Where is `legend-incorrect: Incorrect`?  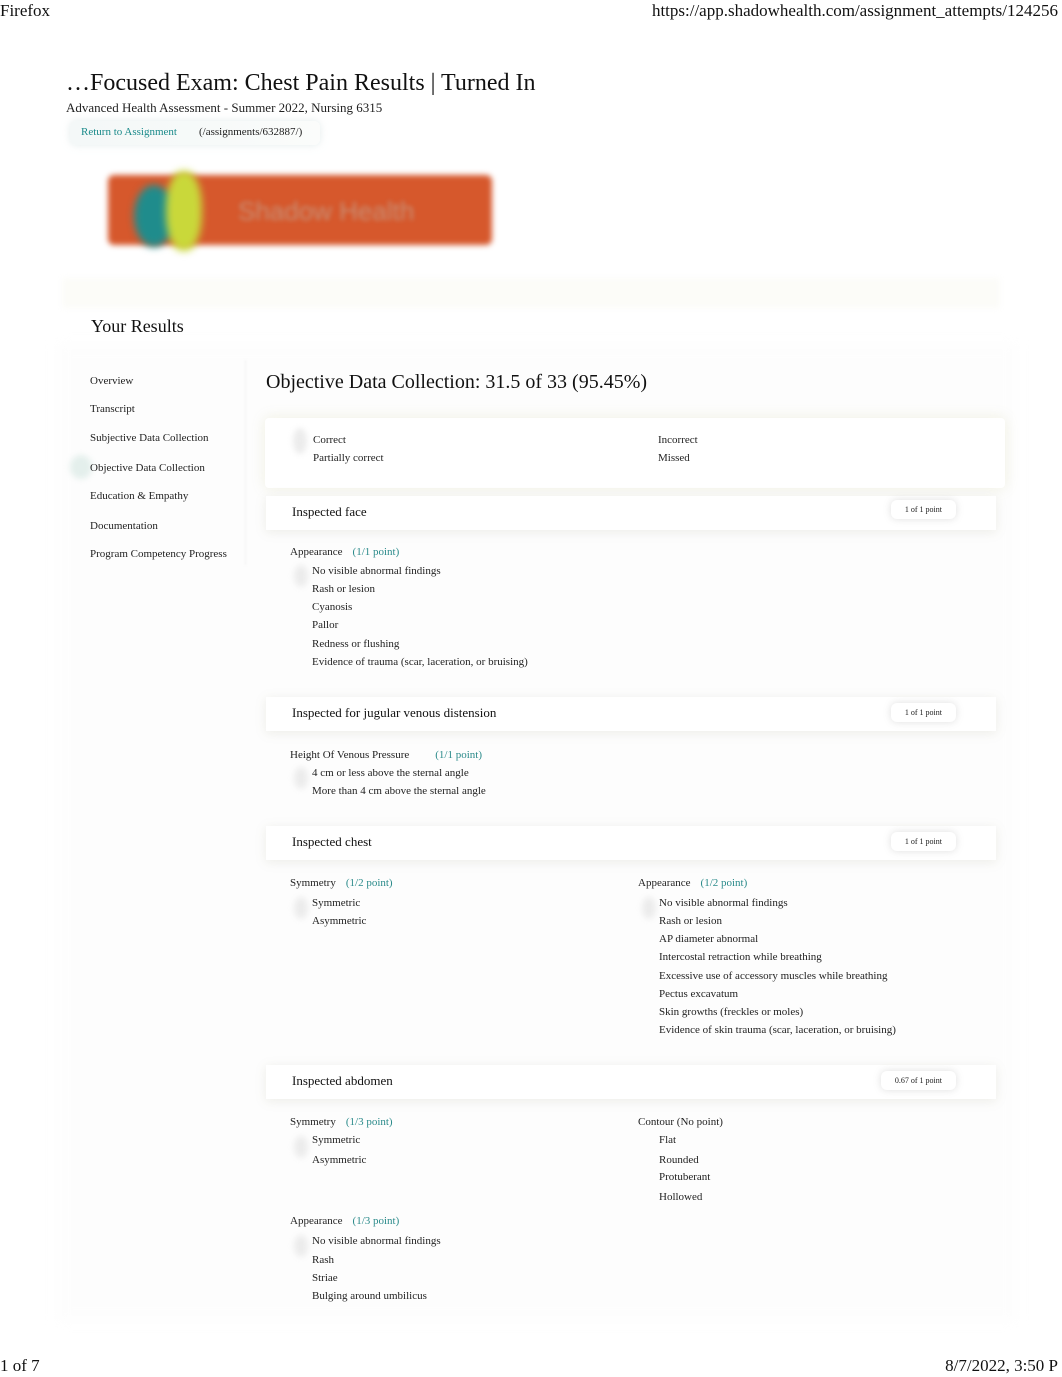 legend-incorrect: Incorrect is located at coordinates (678, 440).